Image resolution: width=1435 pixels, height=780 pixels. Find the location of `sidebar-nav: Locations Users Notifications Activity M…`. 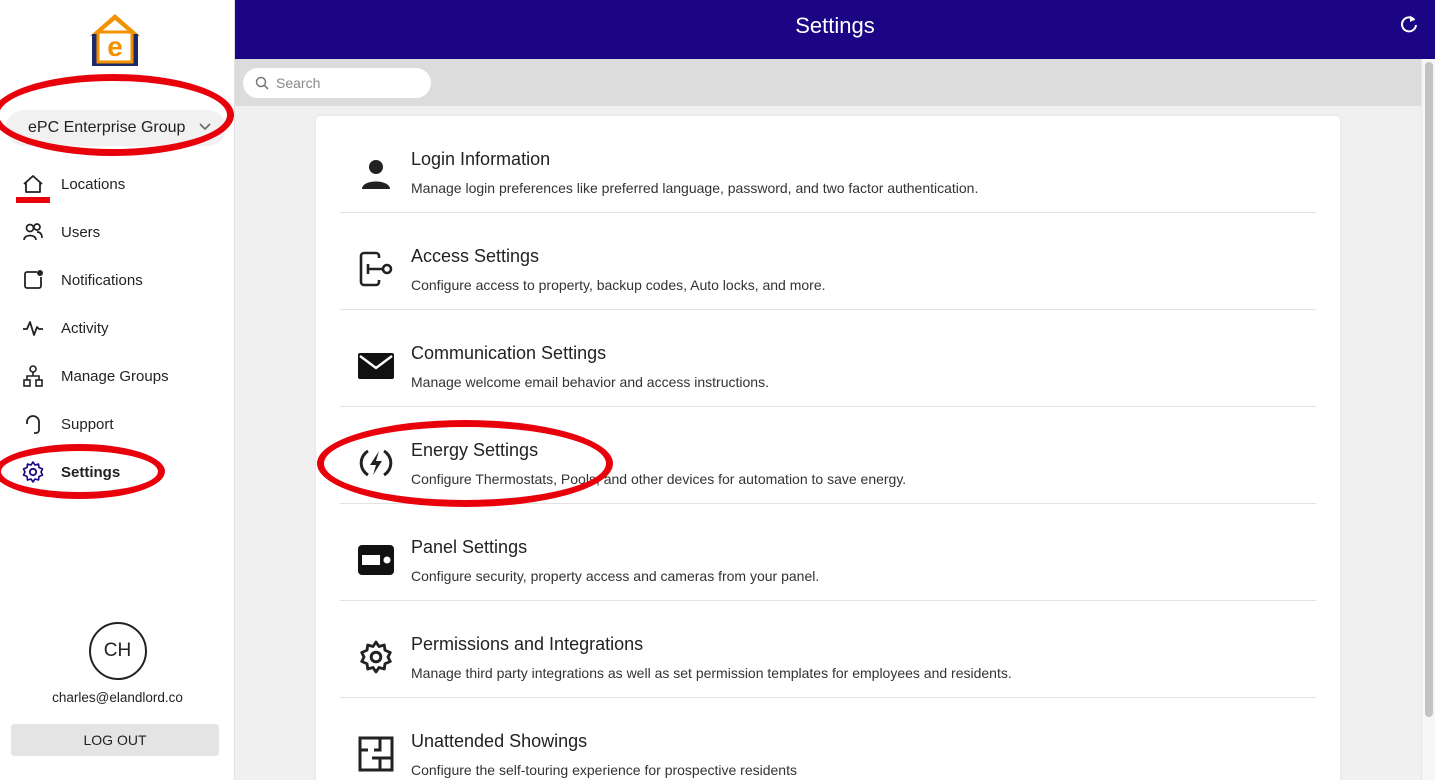

sidebar-nav: Locations Users Notifications Activity M… is located at coordinates (117, 328).